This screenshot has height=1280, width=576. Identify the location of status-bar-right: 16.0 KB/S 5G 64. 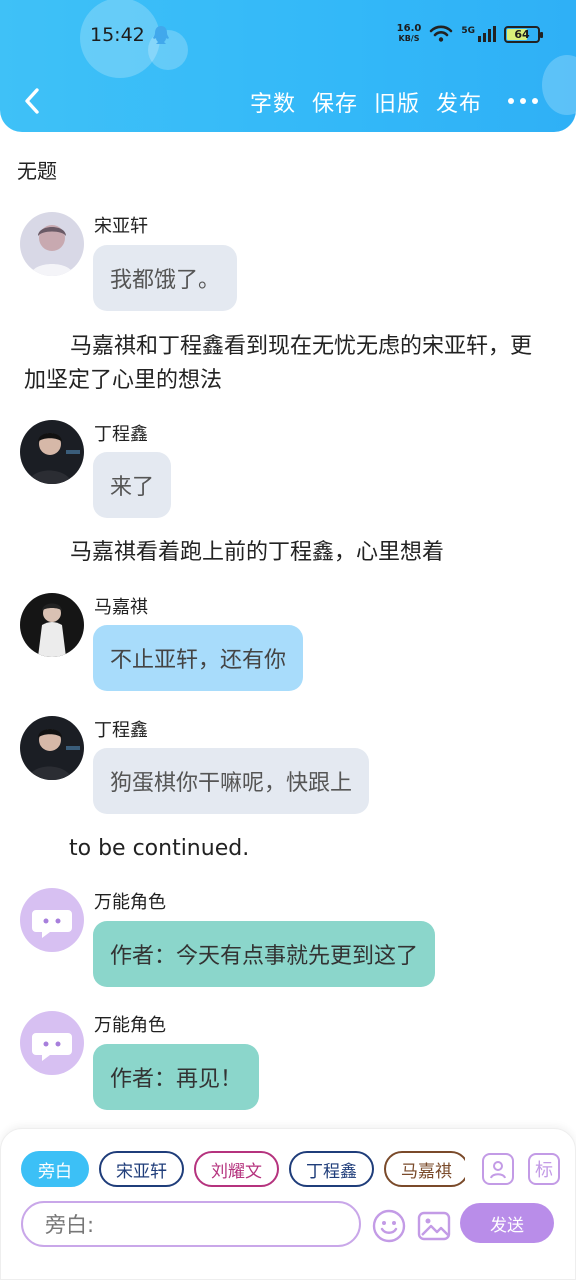
(469, 33).